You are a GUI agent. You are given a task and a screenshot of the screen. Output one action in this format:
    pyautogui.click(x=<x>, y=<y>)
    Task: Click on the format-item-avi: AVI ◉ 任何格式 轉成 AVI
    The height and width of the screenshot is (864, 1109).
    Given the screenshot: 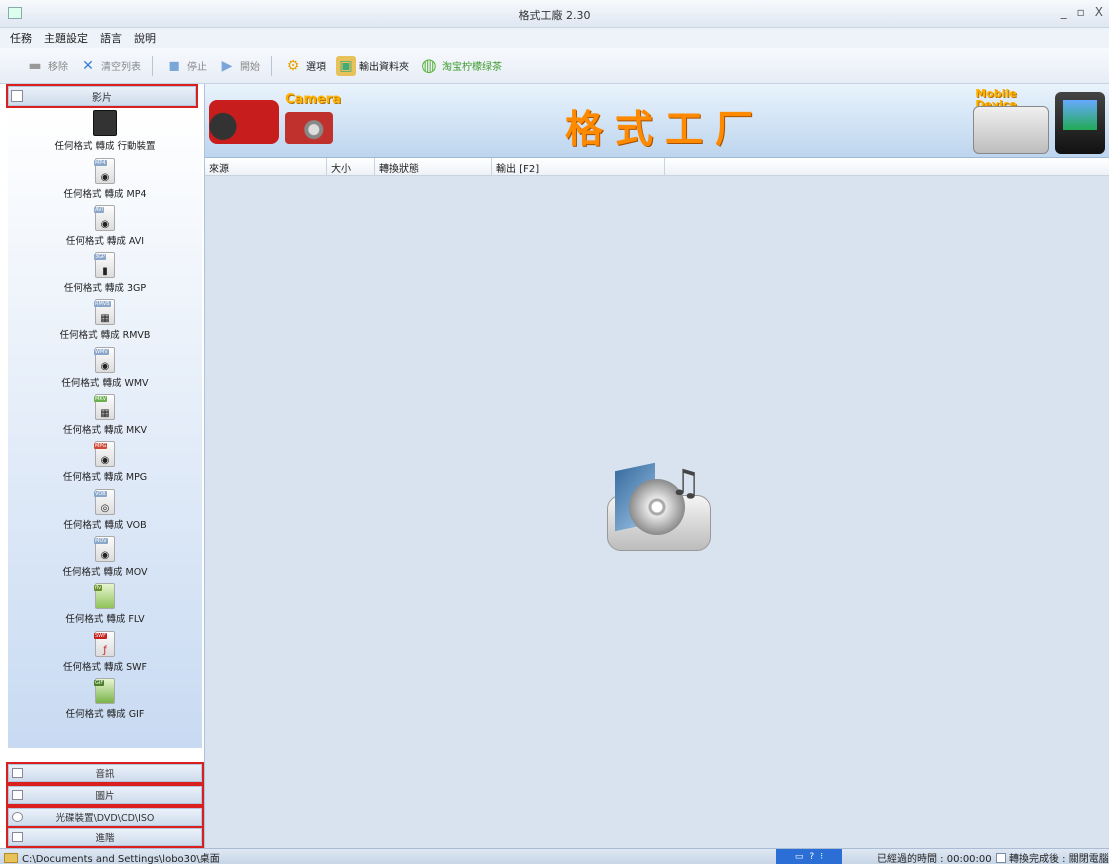 What is the action you would take?
    pyautogui.click(x=105, y=226)
    